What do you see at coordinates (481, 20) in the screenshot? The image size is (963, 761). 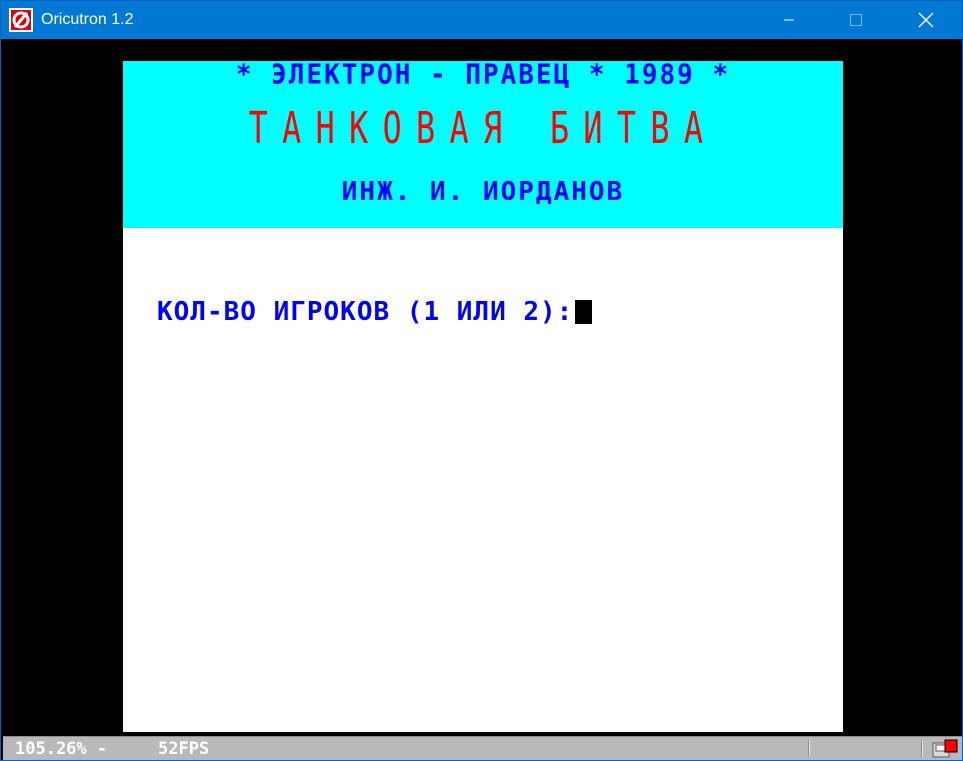 I see `title-bar: Oricutron 1.2` at bounding box center [481, 20].